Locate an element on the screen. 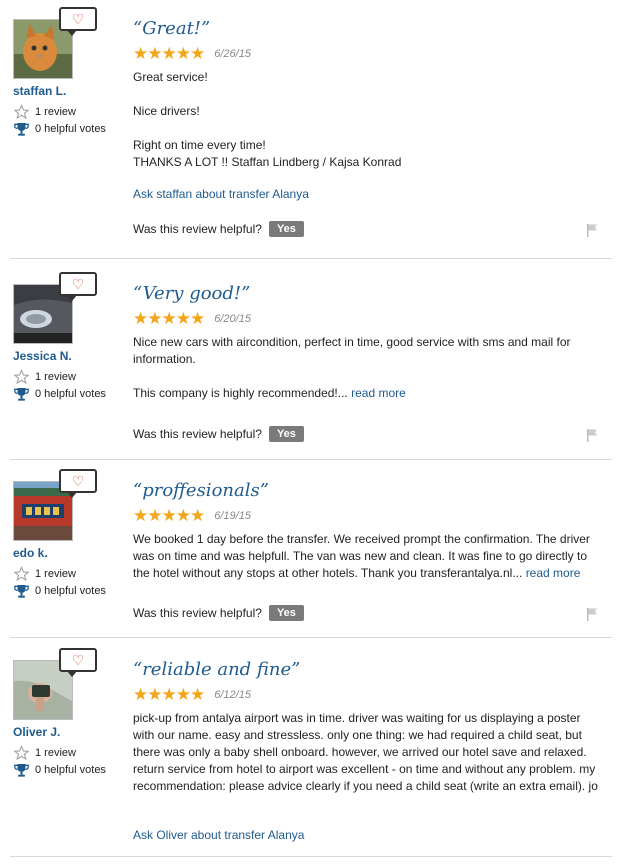 This screenshot has width=626, height=868. ask-reviewer-link: Ask Oliver about transfer Alanya is located at coordinates (218, 835).